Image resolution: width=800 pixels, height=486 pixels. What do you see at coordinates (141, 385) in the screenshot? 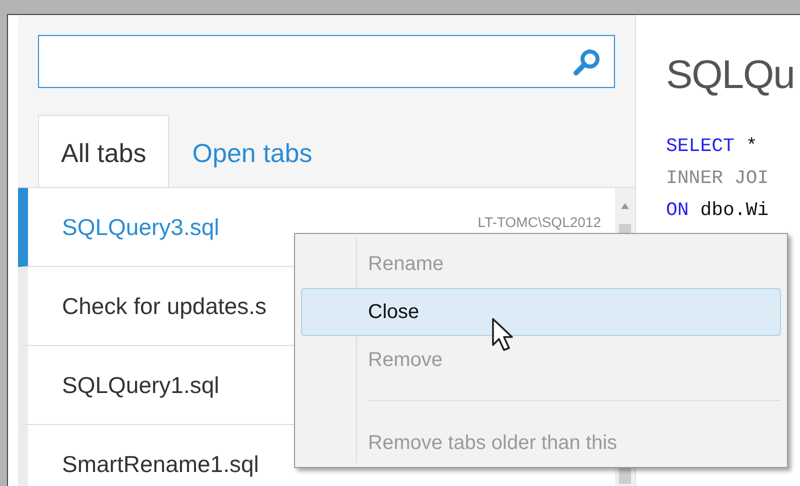
I see `file-name: SQLQuery1.sql` at bounding box center [141, 385].